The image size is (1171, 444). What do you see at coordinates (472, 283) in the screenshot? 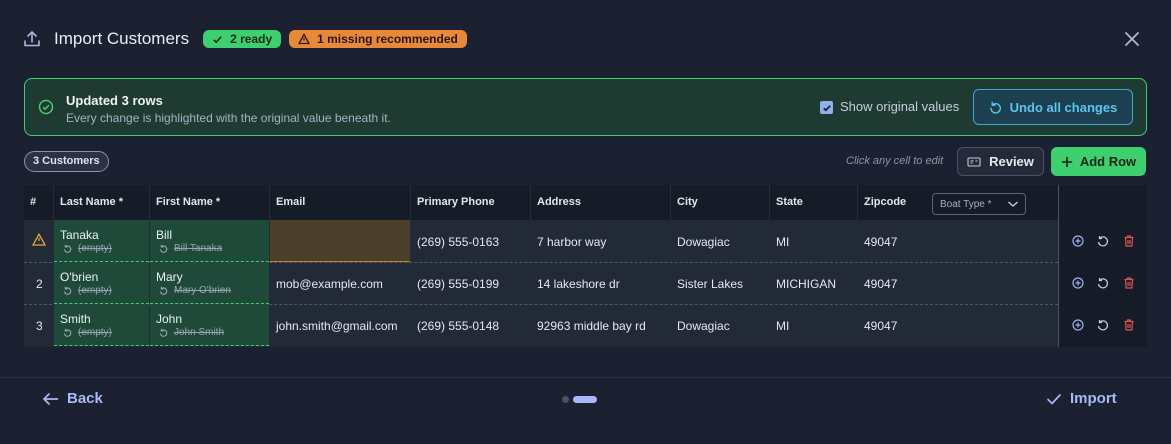
I see `cell-phone: (269) 555-0199` at bounding box center [472, 283].